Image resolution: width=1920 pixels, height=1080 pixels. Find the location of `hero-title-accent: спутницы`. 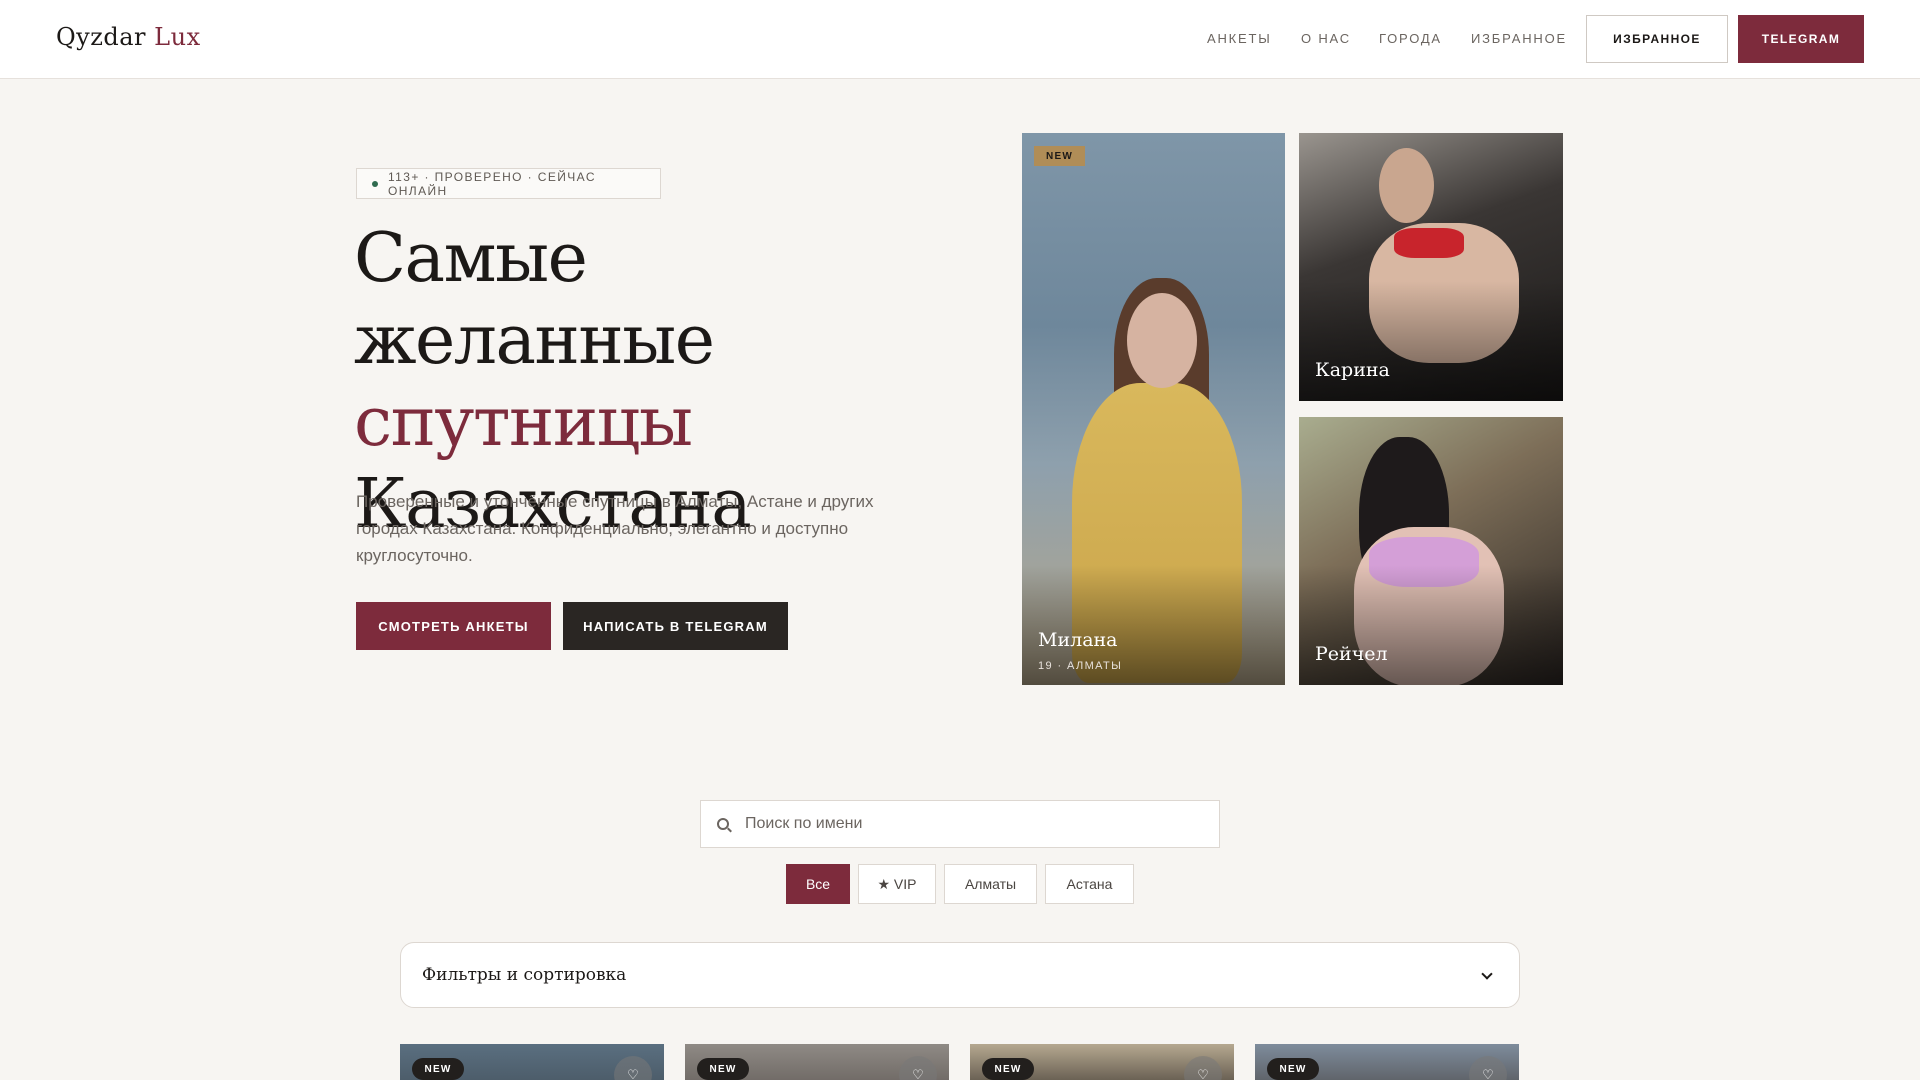

hero-title-accent: спутницы is located at coordinates (523, 422).